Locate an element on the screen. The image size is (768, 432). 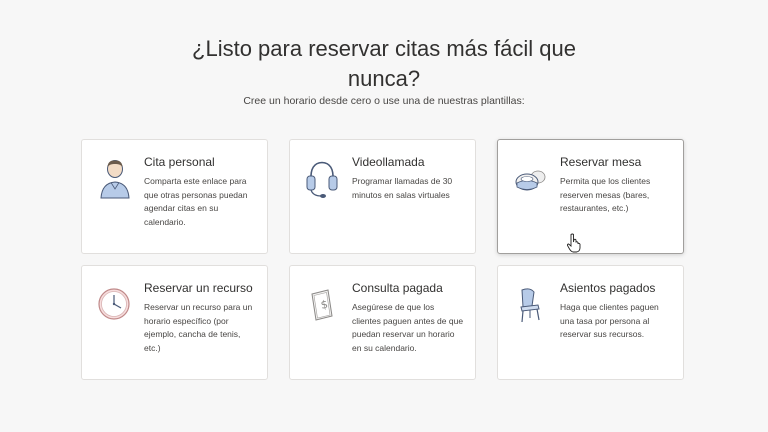
page-title-line2: nunca? is located at coordinates (384, 78).